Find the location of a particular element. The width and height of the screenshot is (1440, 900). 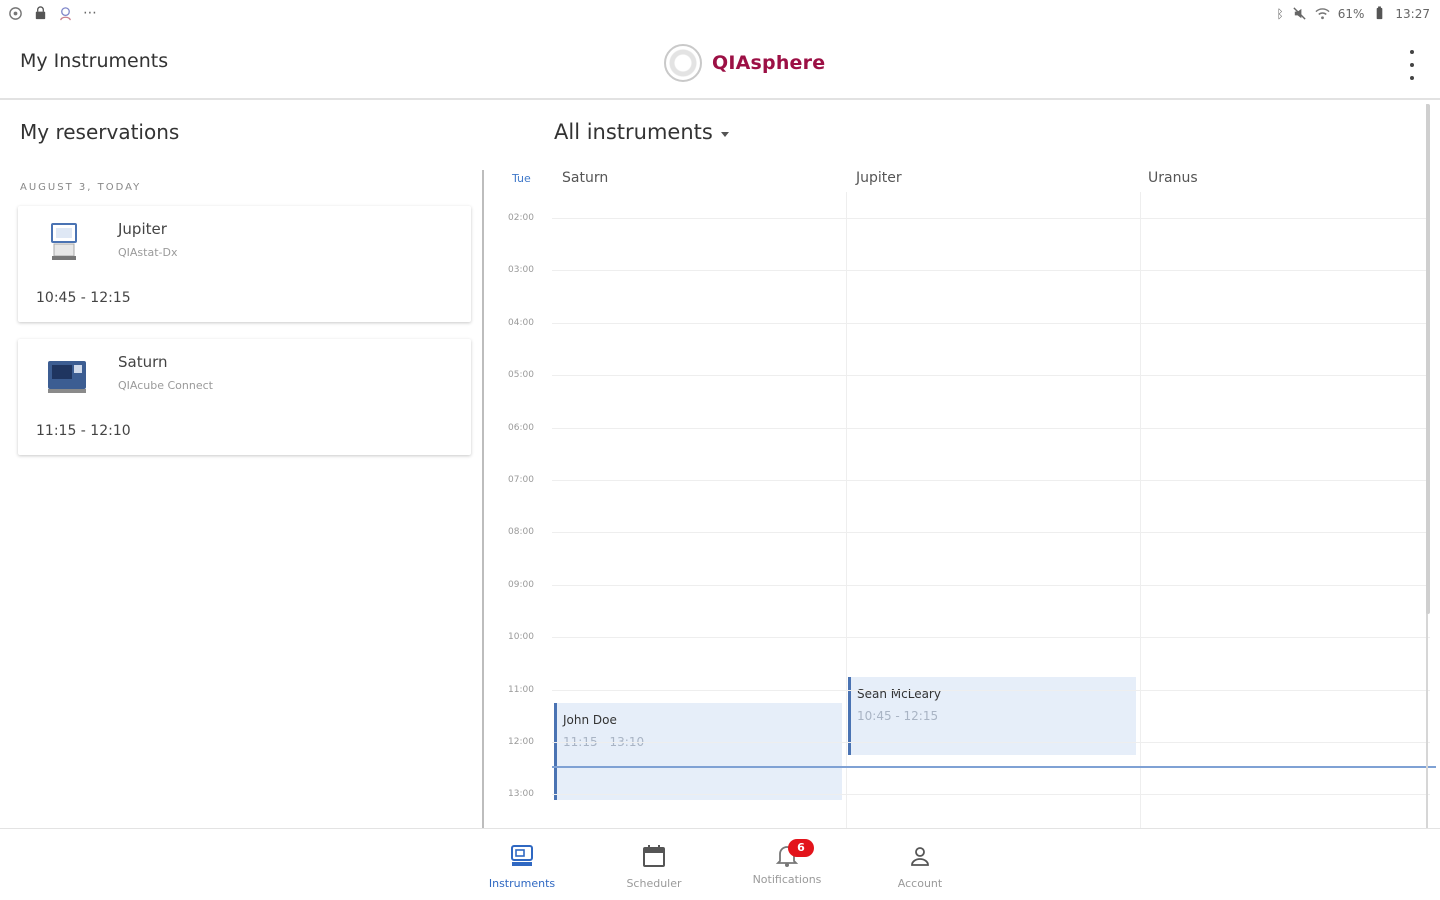

instrument-filter-dropdown: All instruments is located at coordinates (641, 132).